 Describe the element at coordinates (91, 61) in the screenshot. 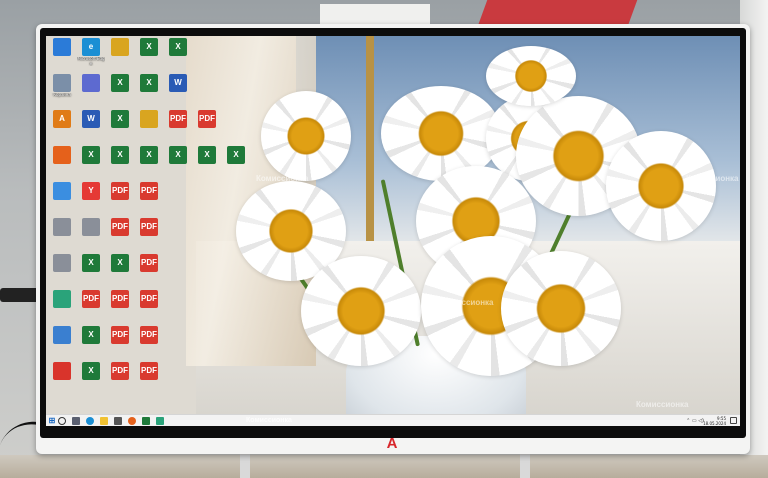

I see `desktop-icon-label: Microsoft Edge` at that location.